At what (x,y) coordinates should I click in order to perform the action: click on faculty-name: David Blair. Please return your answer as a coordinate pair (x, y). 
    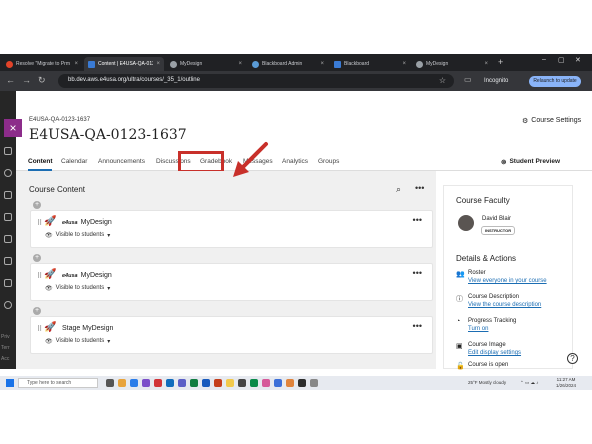
    Looking at the image, I should click on (496, 219).